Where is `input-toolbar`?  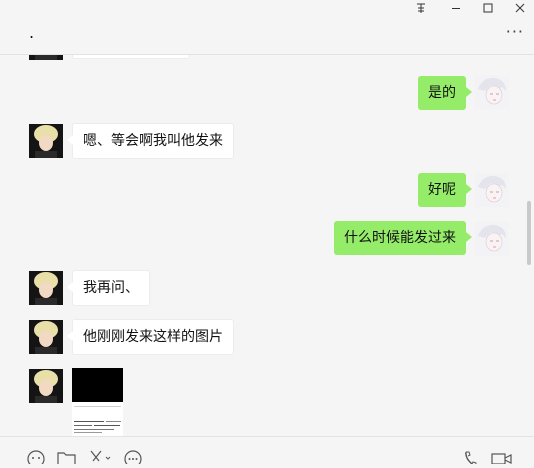
input-toolbar is located at coordinates (267, 452).